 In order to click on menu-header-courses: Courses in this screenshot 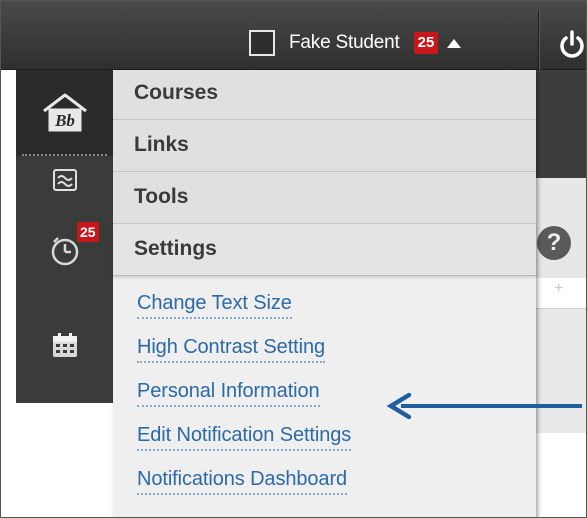, I will do `click(324, 95)`.